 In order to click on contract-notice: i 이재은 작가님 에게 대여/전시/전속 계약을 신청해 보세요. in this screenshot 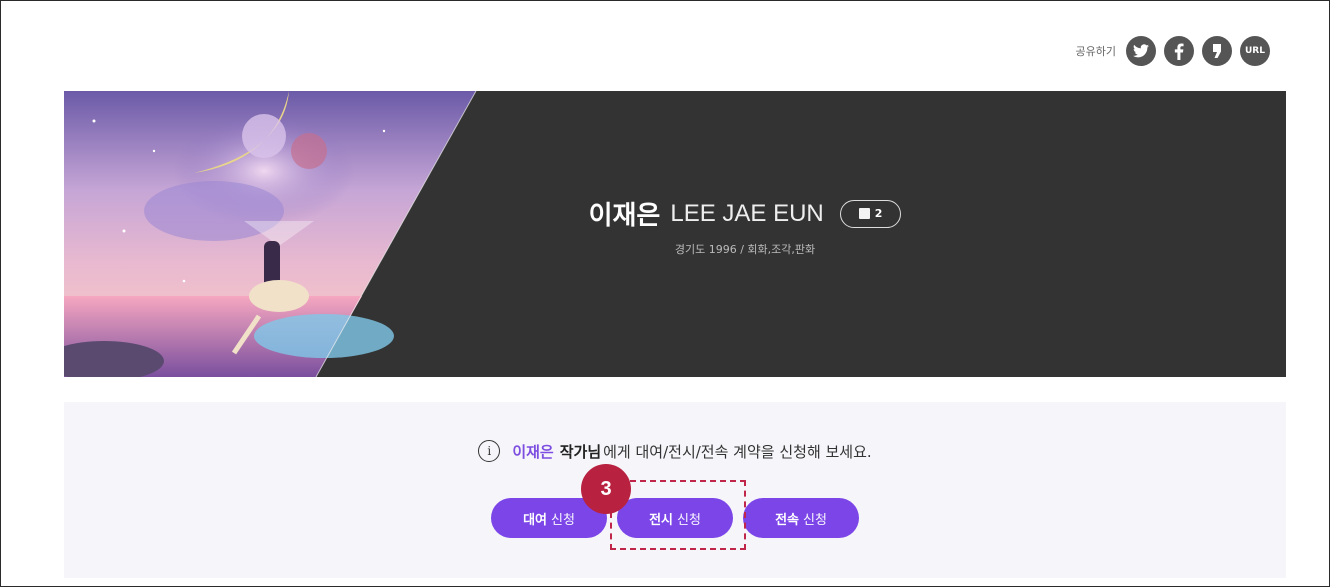, I will do `click(675, 451)`.